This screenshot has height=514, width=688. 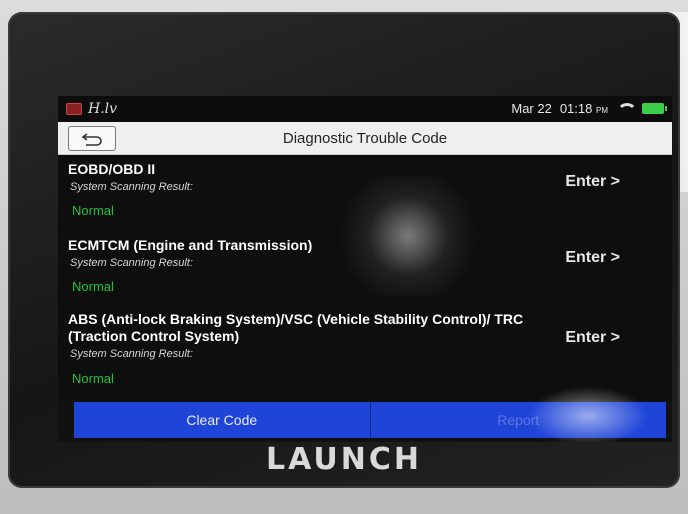 I want to click on app-notification-icon, so click(x=74, y=109).